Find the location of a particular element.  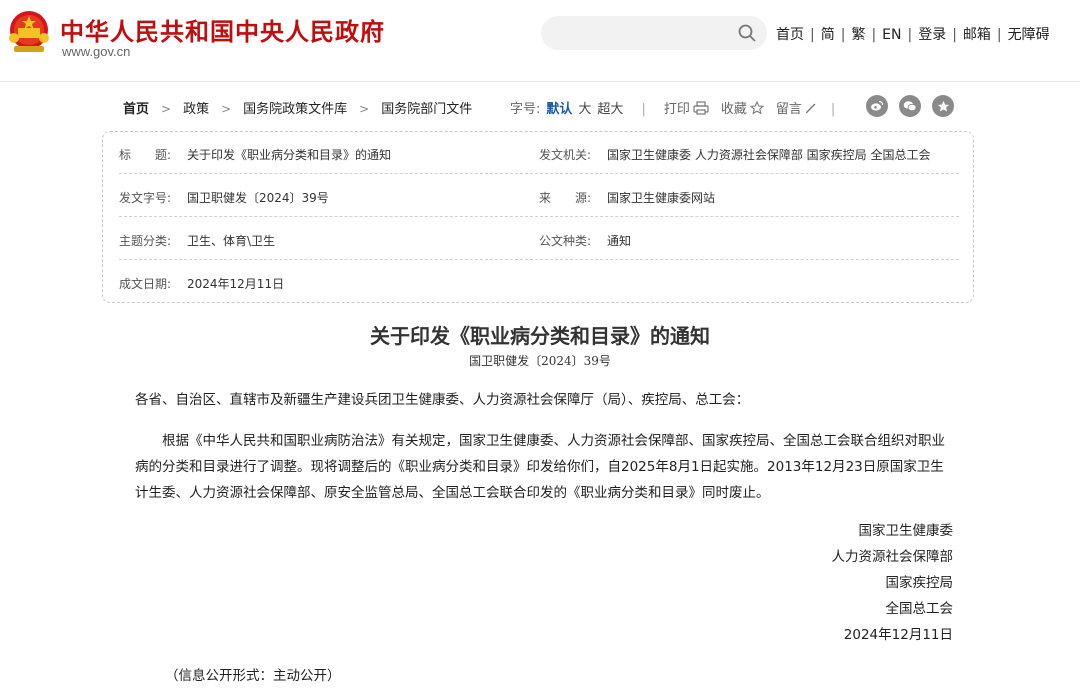

favorite-button: 收藏 is located at coordinates (742, 107).